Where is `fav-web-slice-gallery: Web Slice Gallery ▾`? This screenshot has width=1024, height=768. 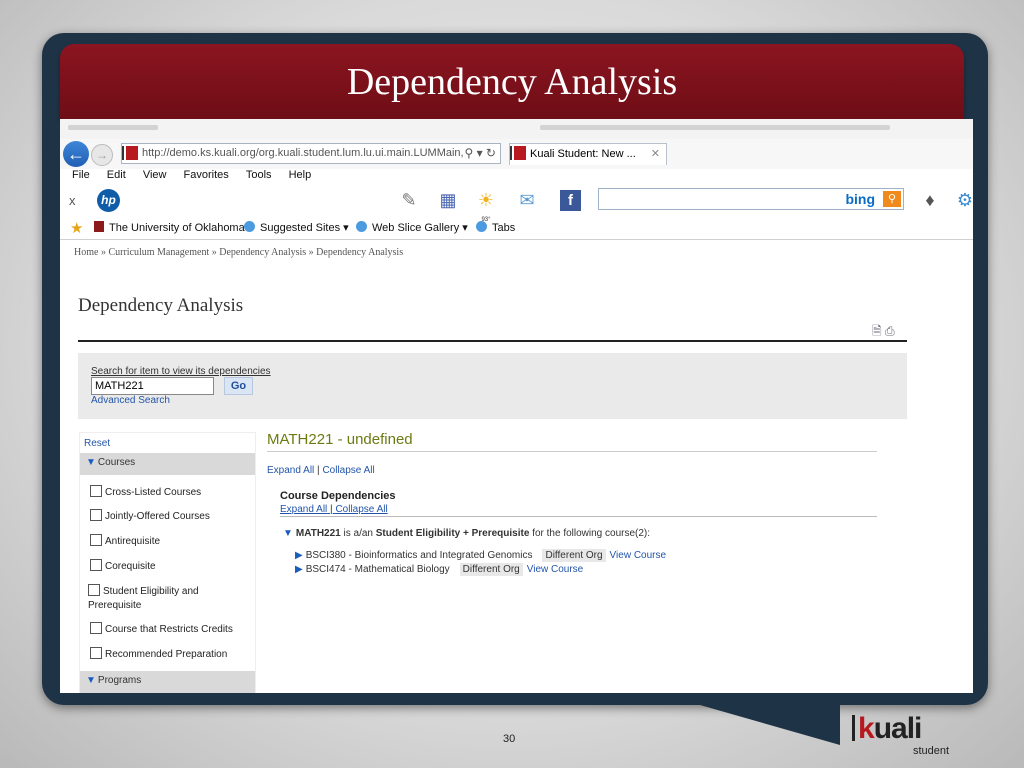
fav-web-slice-gallery: Web Slice Gallery ▾ is located at coordinates (412, 227).